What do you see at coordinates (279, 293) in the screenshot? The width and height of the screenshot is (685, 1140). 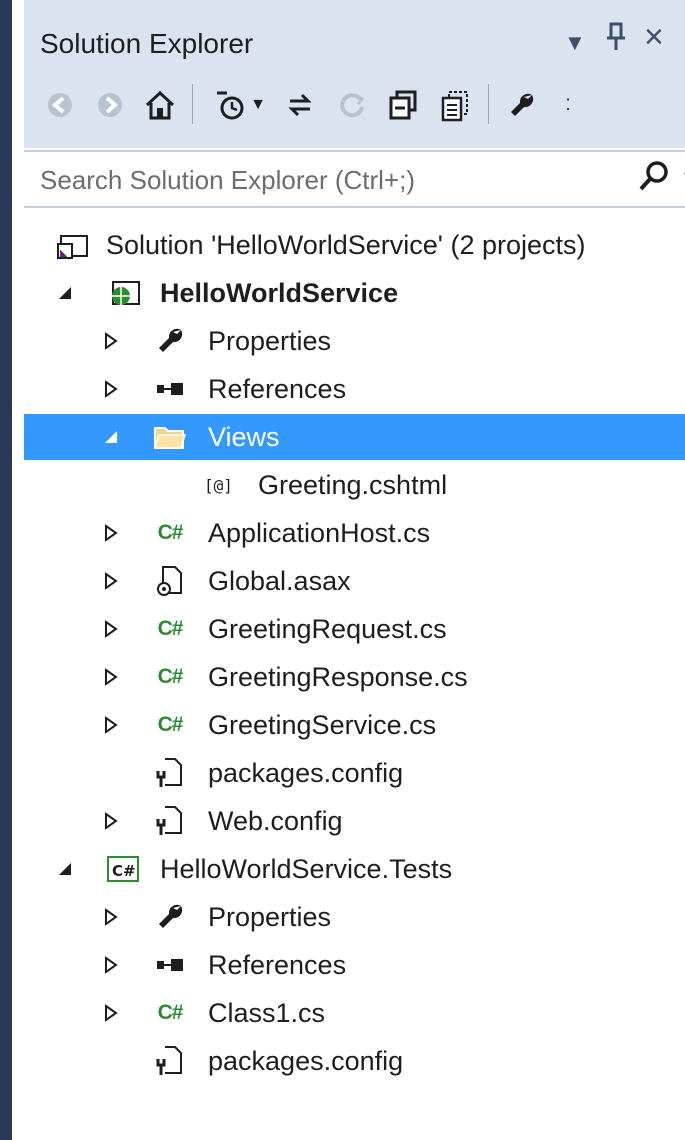 I see `project-label: HelloWorldService` at bounding box center [279, 293].